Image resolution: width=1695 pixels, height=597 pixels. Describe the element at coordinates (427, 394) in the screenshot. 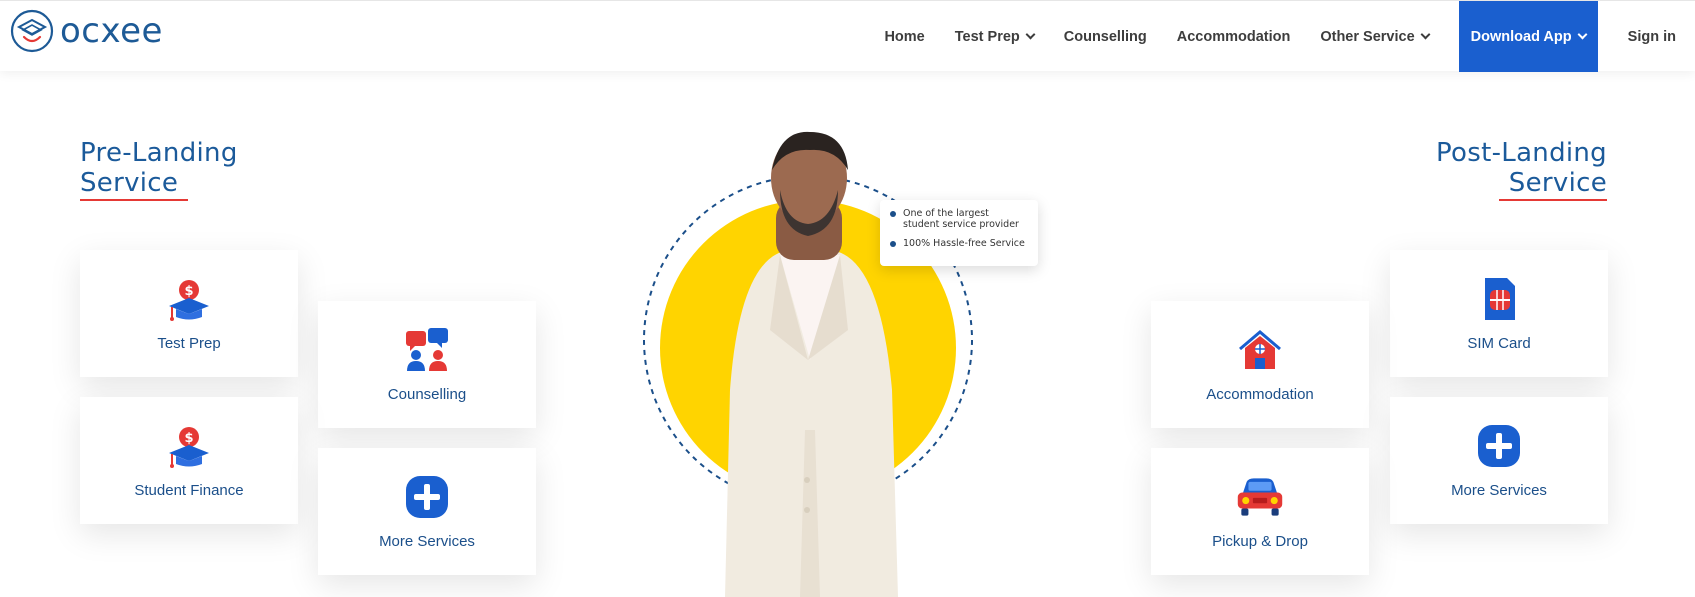

I see `card-counselling-label: Counselling` at that location.